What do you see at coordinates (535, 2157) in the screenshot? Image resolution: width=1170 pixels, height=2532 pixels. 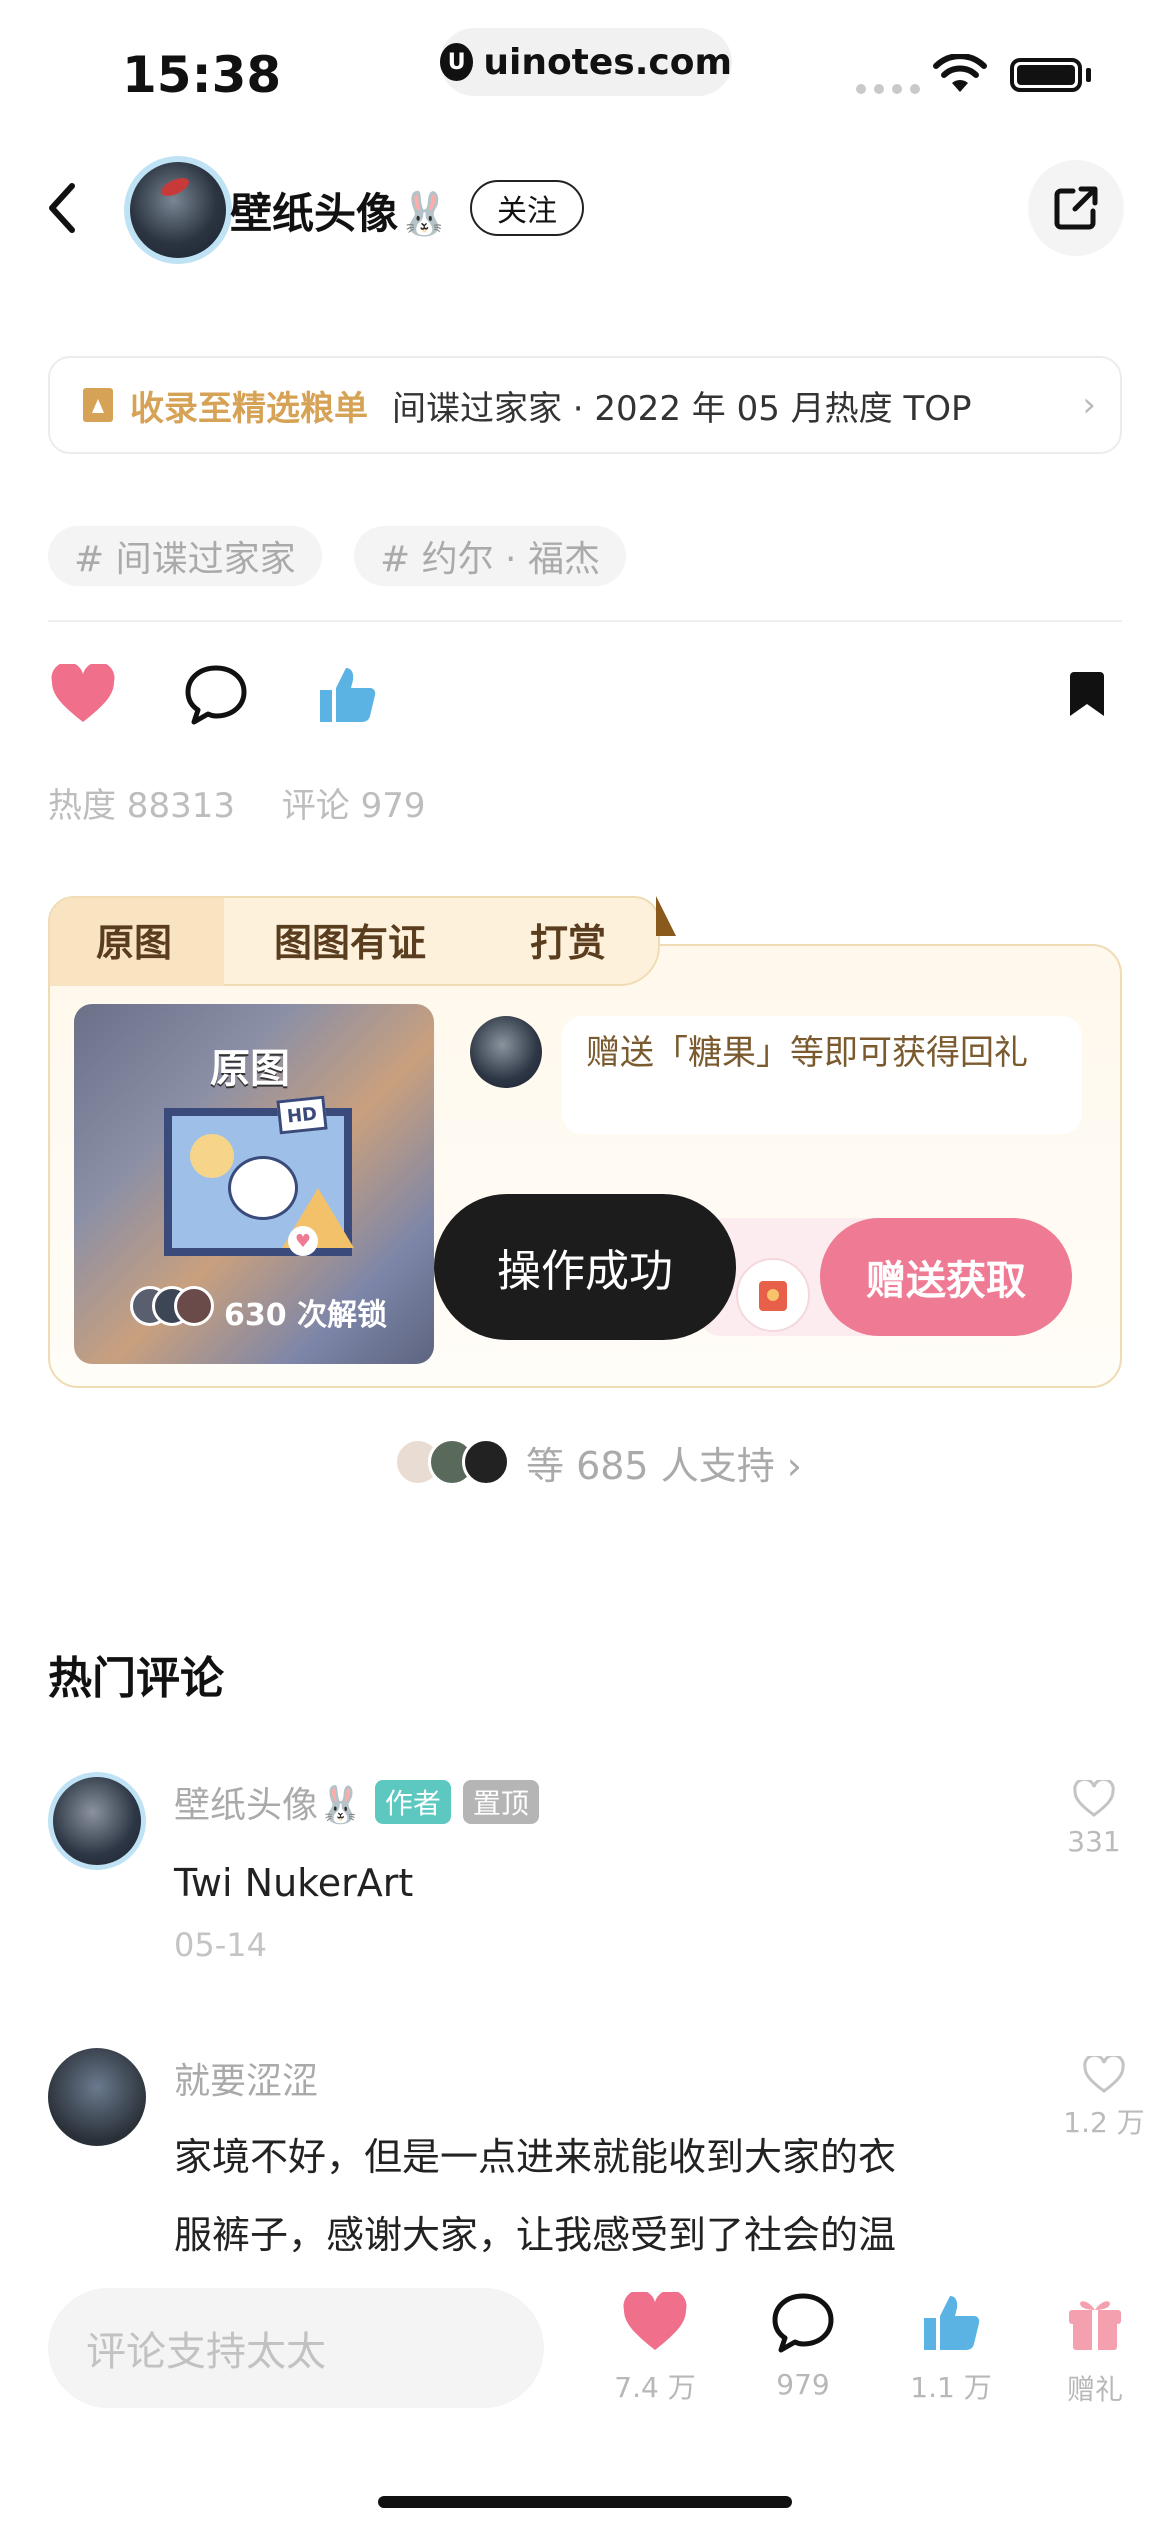 I see `comment-text-line: 家境不好，但是一点进来就能收到大家的衣` at bounding box center [535, 2157].